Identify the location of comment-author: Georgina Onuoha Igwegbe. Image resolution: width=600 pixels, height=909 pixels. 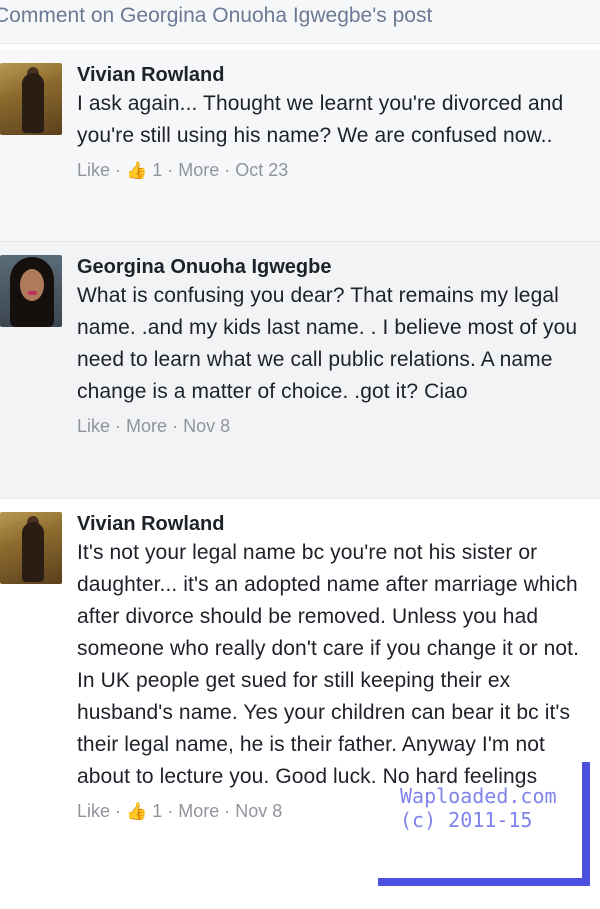
(335, 267).